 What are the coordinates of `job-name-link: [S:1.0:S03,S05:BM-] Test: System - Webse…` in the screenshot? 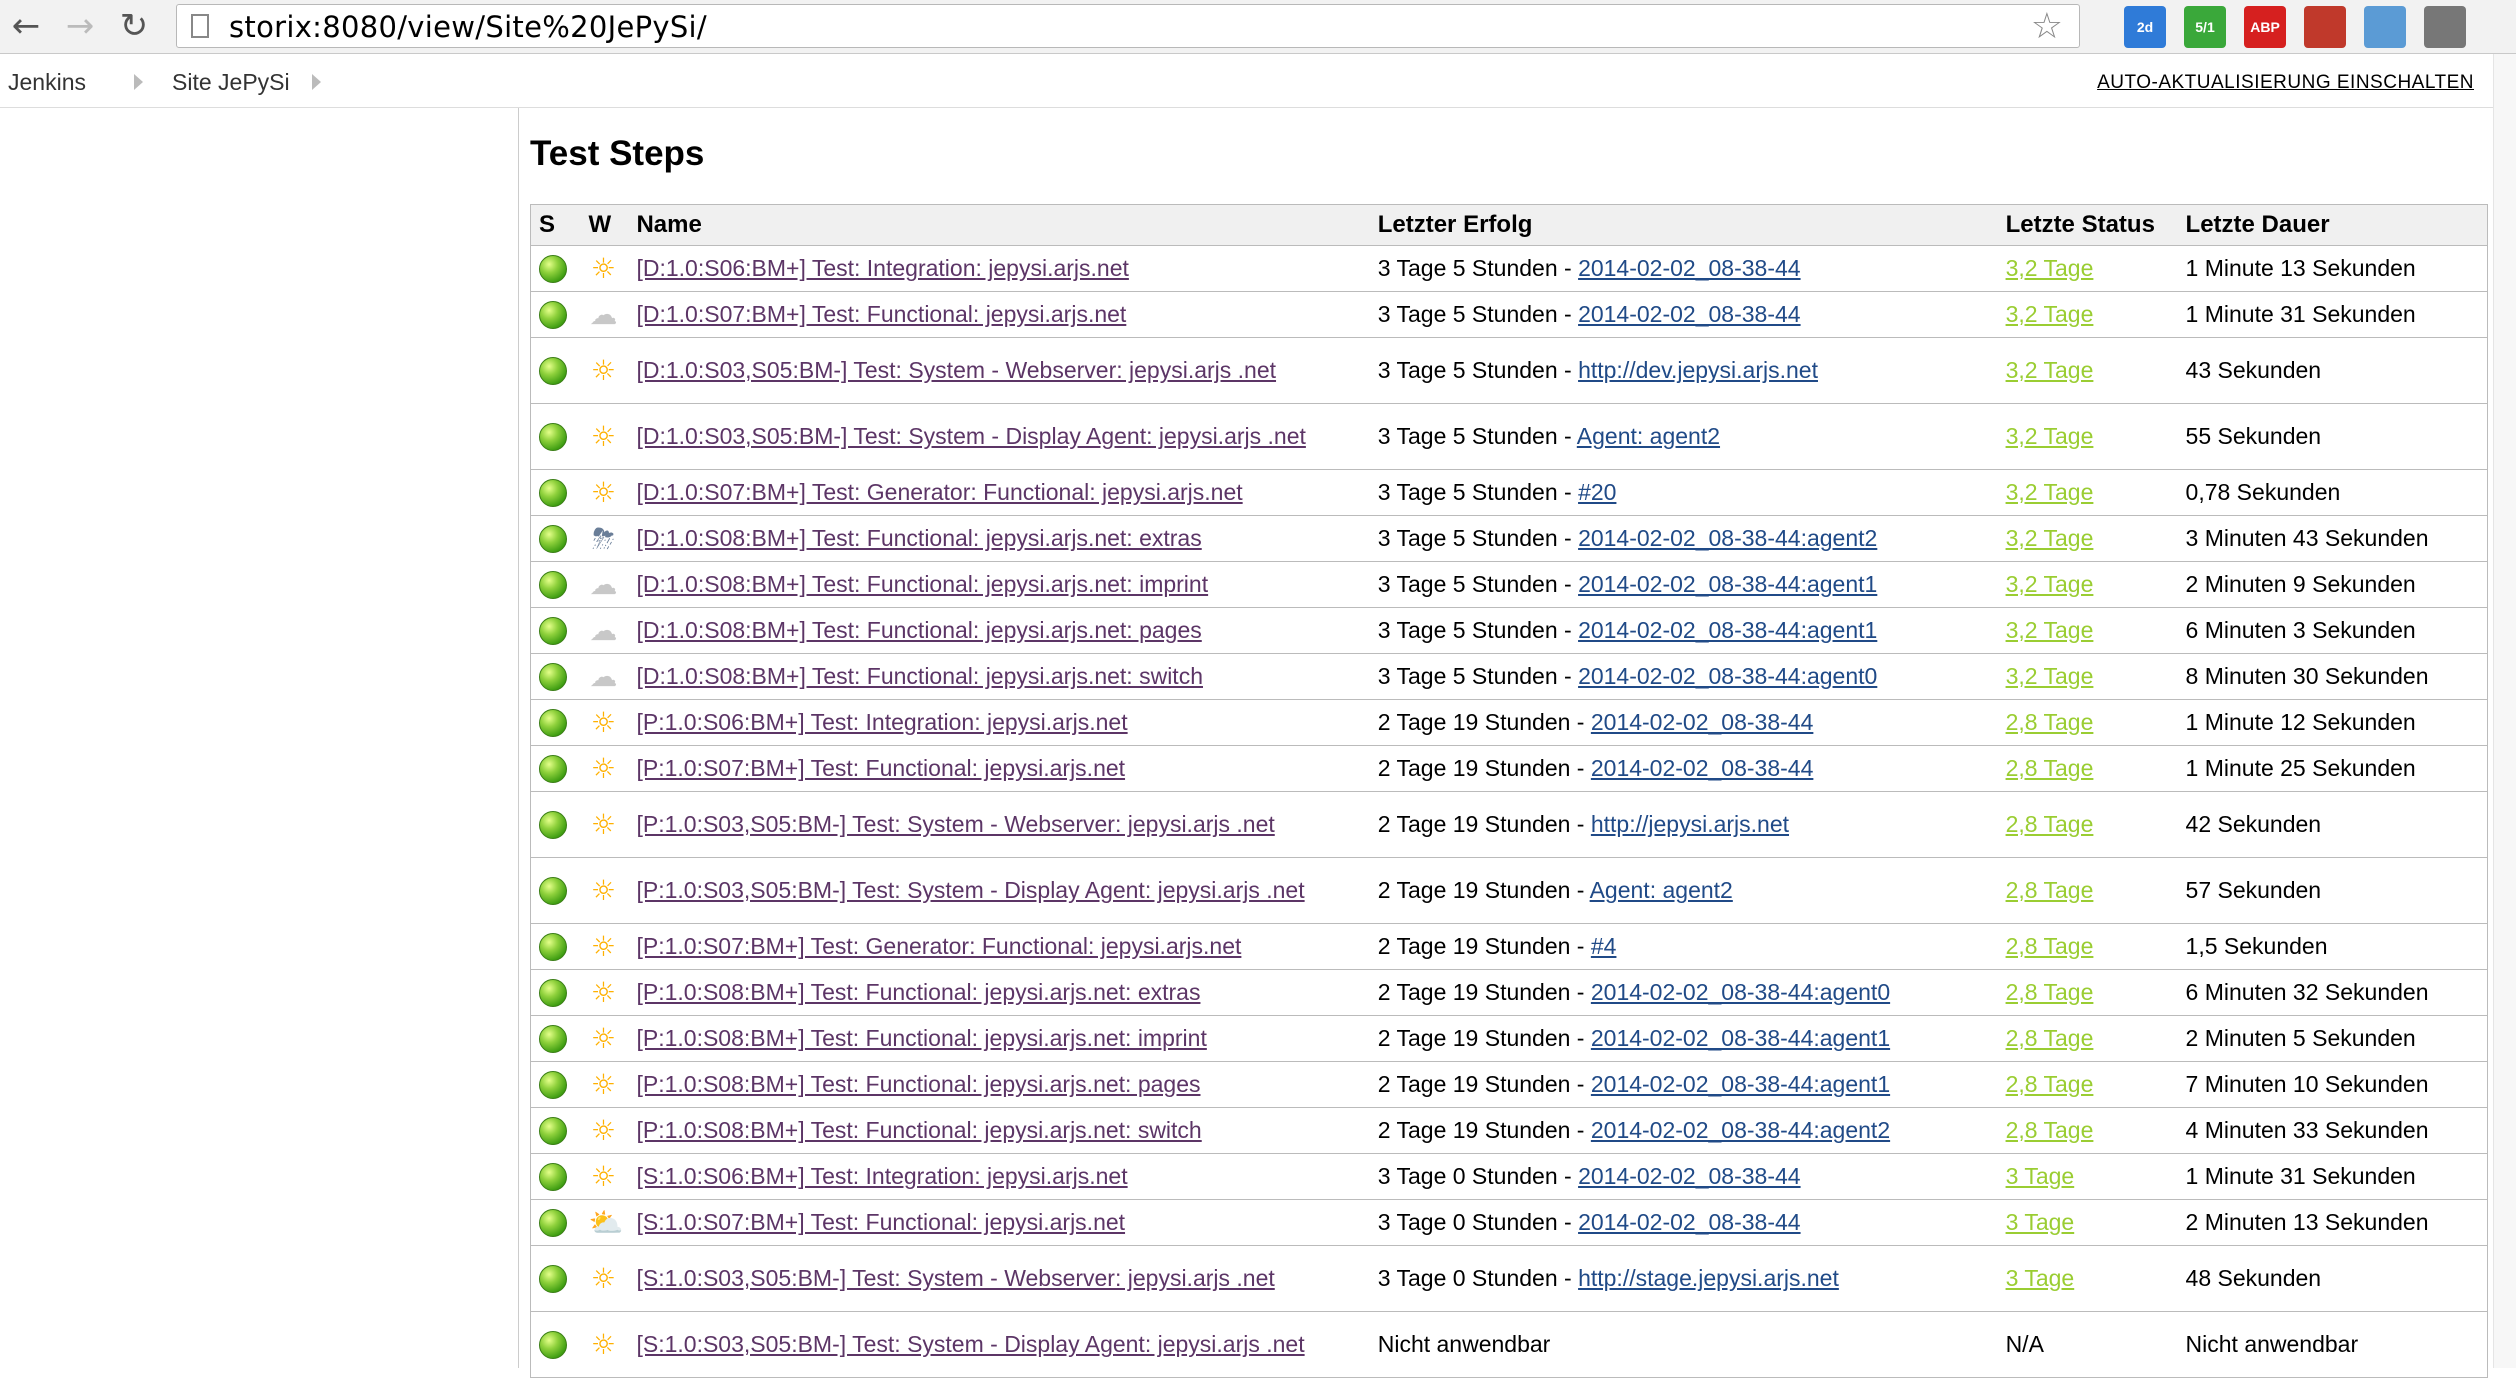 It's located at (955, 1278).